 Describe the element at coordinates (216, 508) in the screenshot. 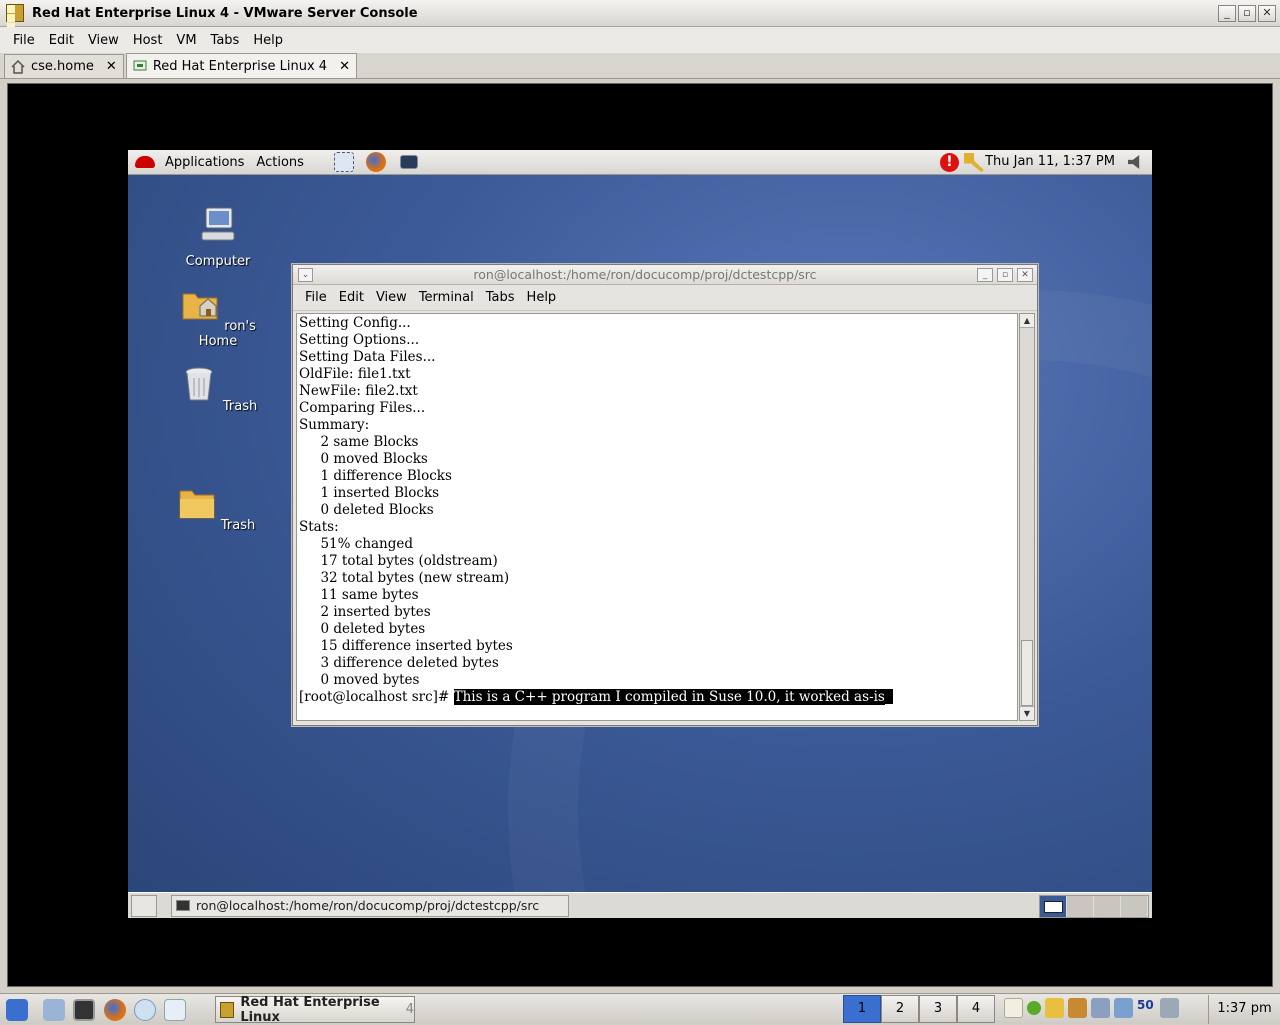

I see `desktop-icon-trash-folder: Trash` at that location.